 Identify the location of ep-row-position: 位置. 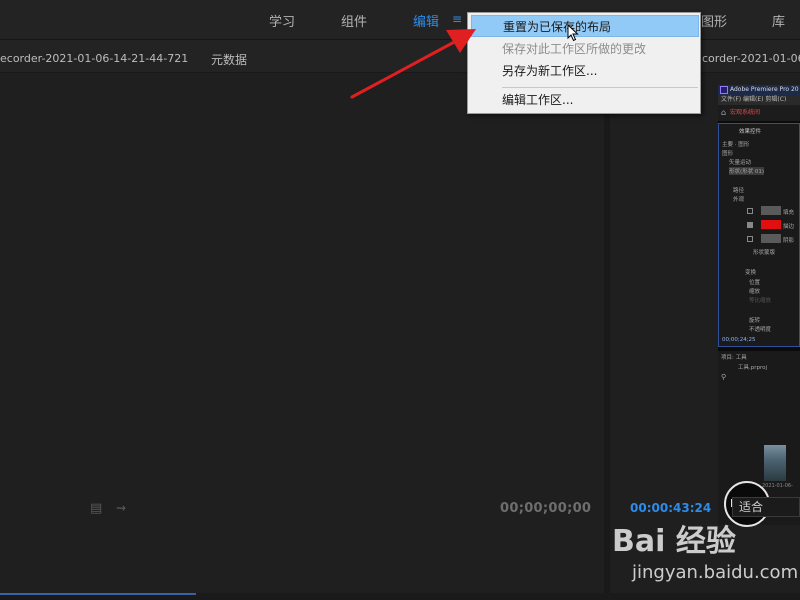
(755, 283).